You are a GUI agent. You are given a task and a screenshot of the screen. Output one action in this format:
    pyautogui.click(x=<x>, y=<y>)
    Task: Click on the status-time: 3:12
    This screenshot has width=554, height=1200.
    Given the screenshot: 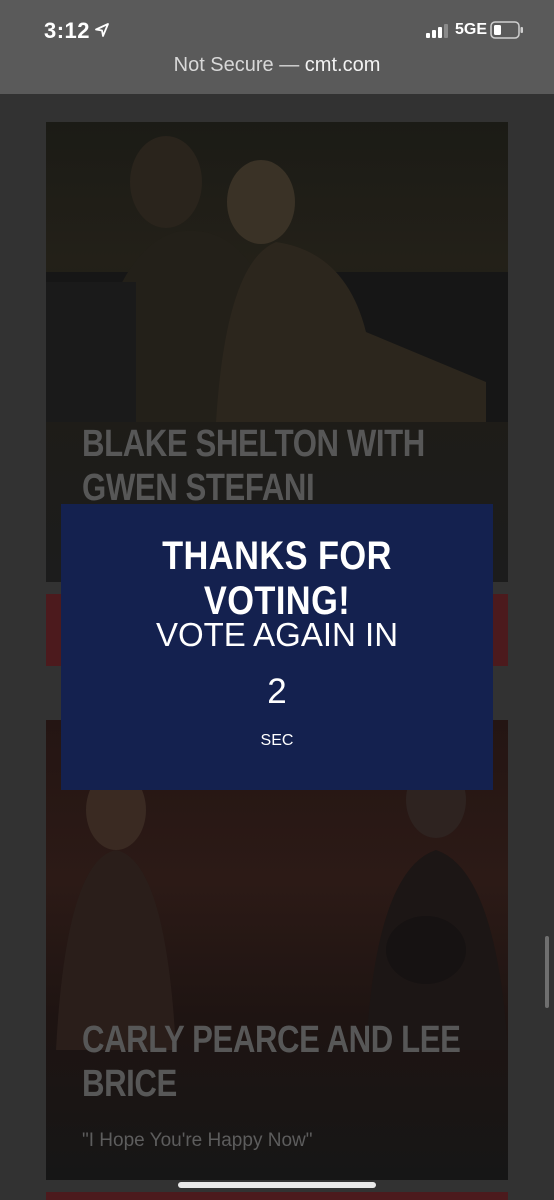 What is the action you would take?
    pyautogui.click(x=67, y=30)
    